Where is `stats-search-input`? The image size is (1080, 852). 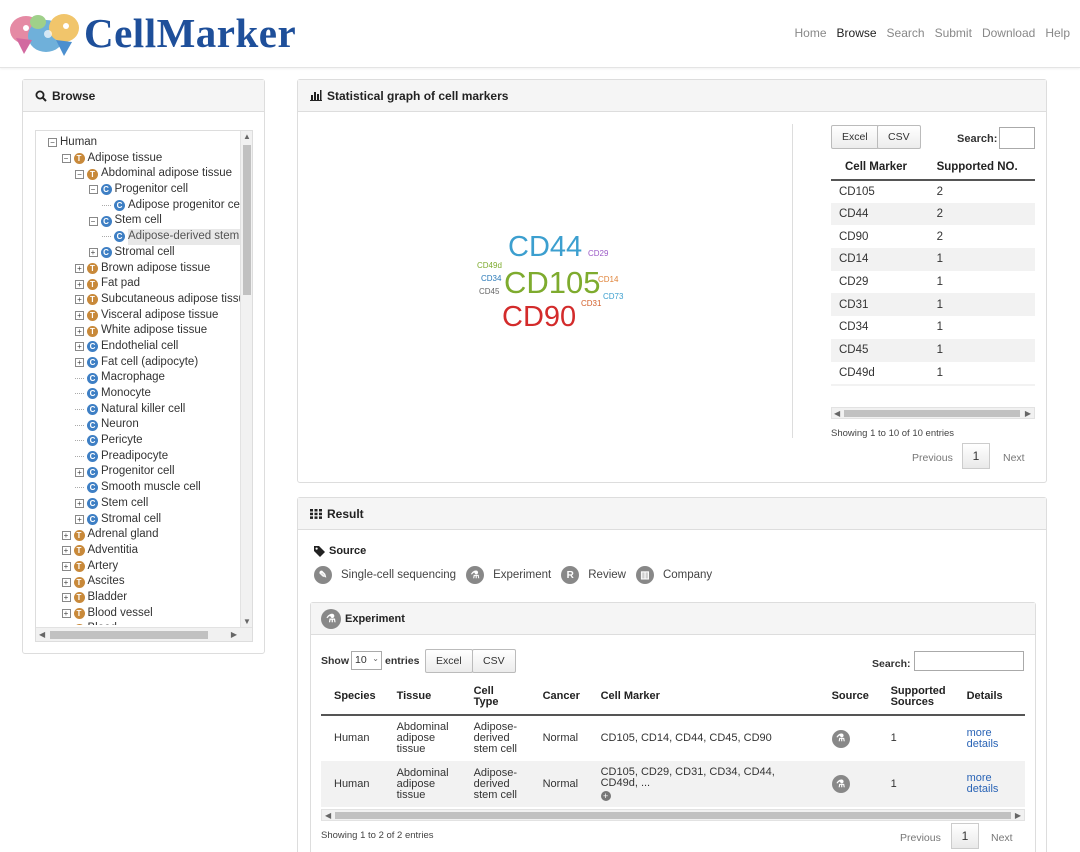
stats-search-input is located at coordinates (1017, 138).